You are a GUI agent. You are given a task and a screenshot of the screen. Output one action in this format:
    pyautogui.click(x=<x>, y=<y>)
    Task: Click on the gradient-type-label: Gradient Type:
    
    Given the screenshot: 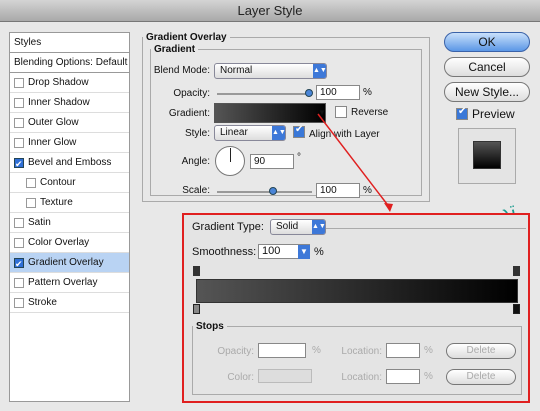 What is the action you would take?
    pyautogui.click(x=228, y=227)
    